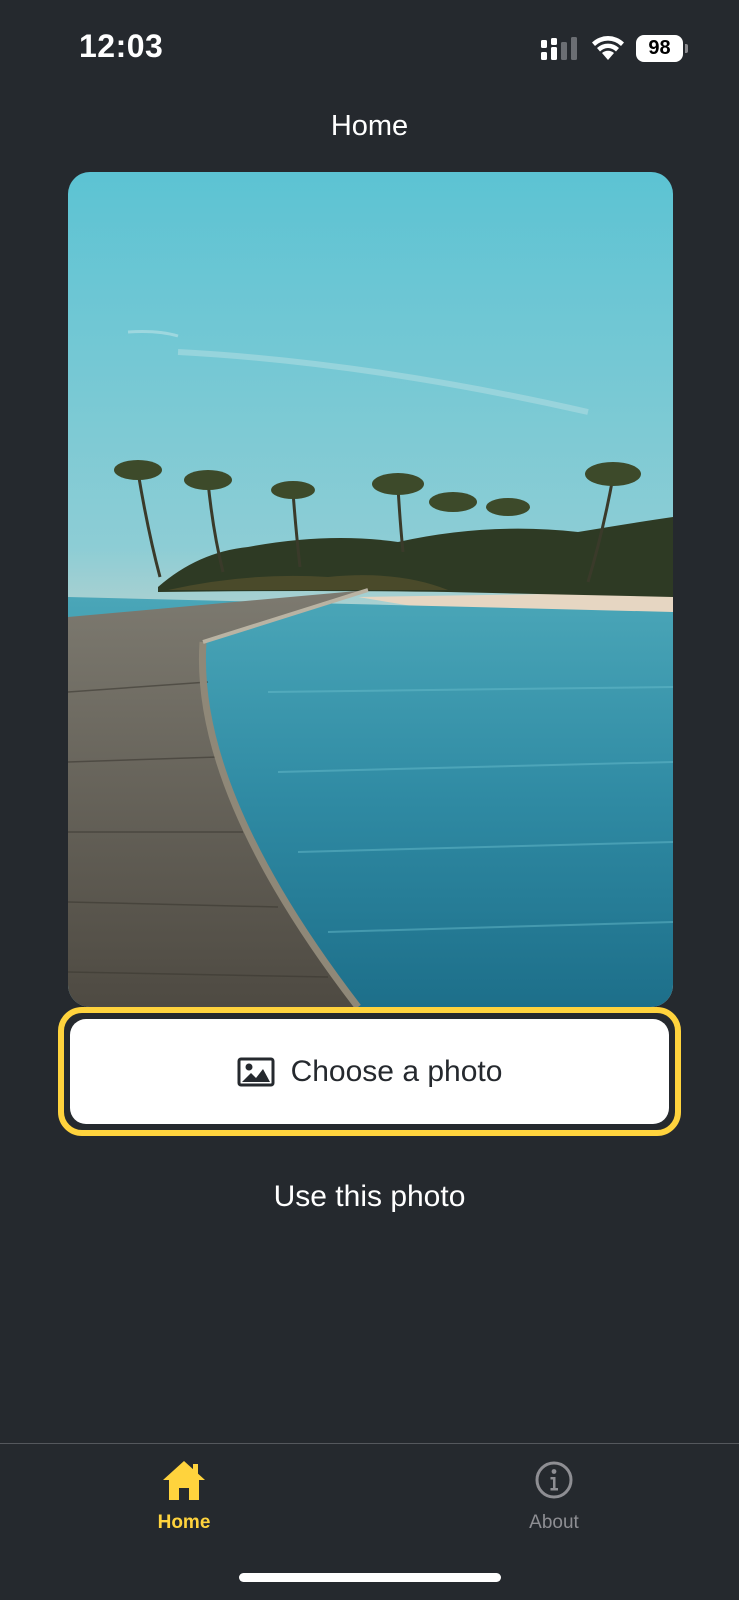  I want to click on choose-photo-button: Choose a photo, so click(369, 1071).